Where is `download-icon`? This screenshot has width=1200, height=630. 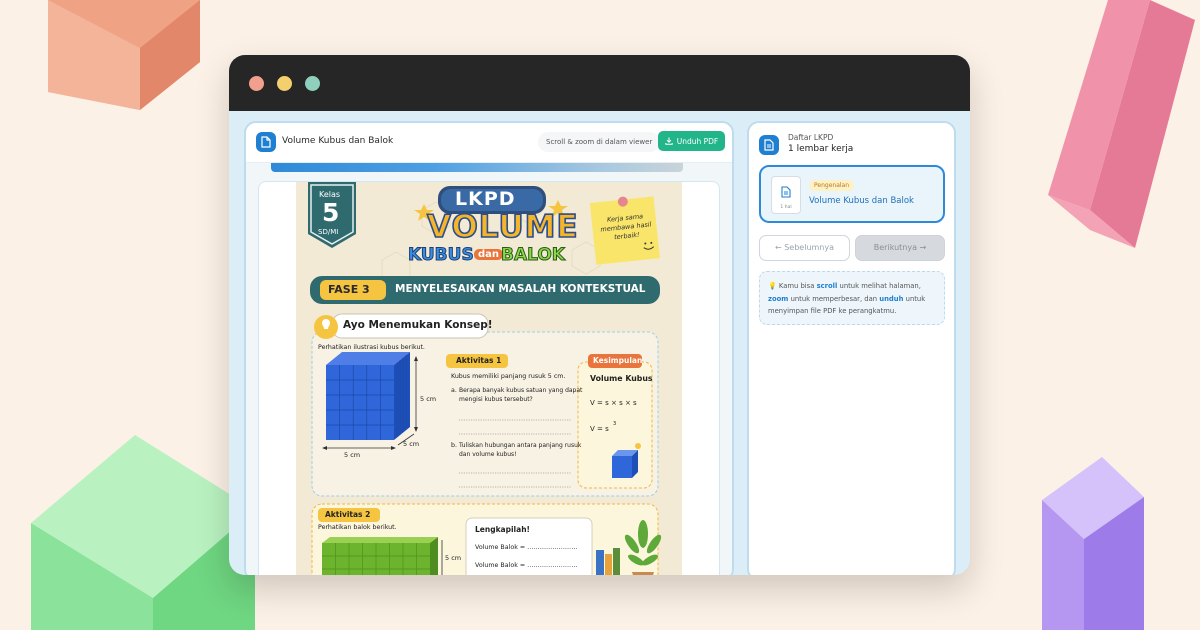
download-icon is located at coordinates (669, 141).